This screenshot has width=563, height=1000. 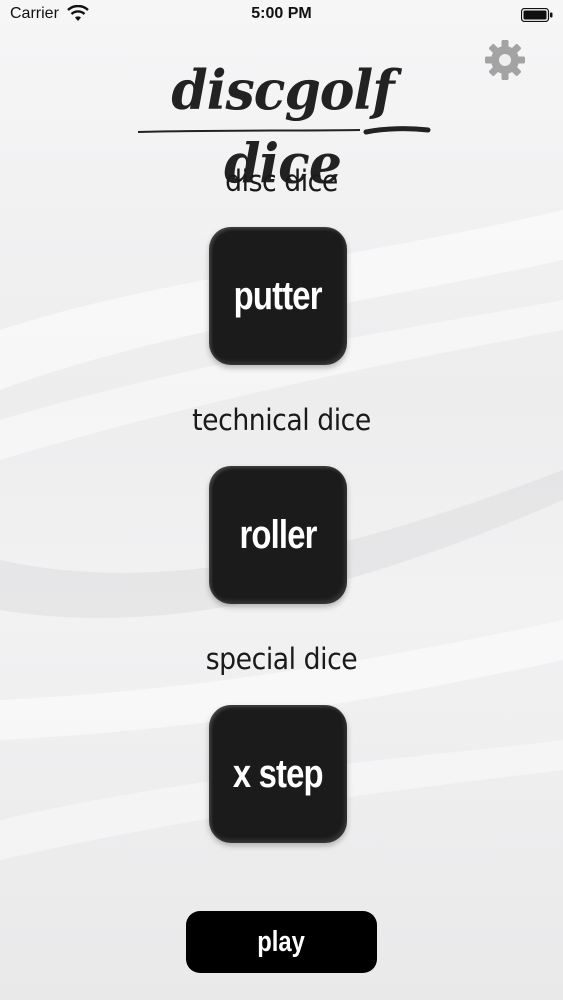 I want to click on special-die-button: x step, so click(x=278, y=774).